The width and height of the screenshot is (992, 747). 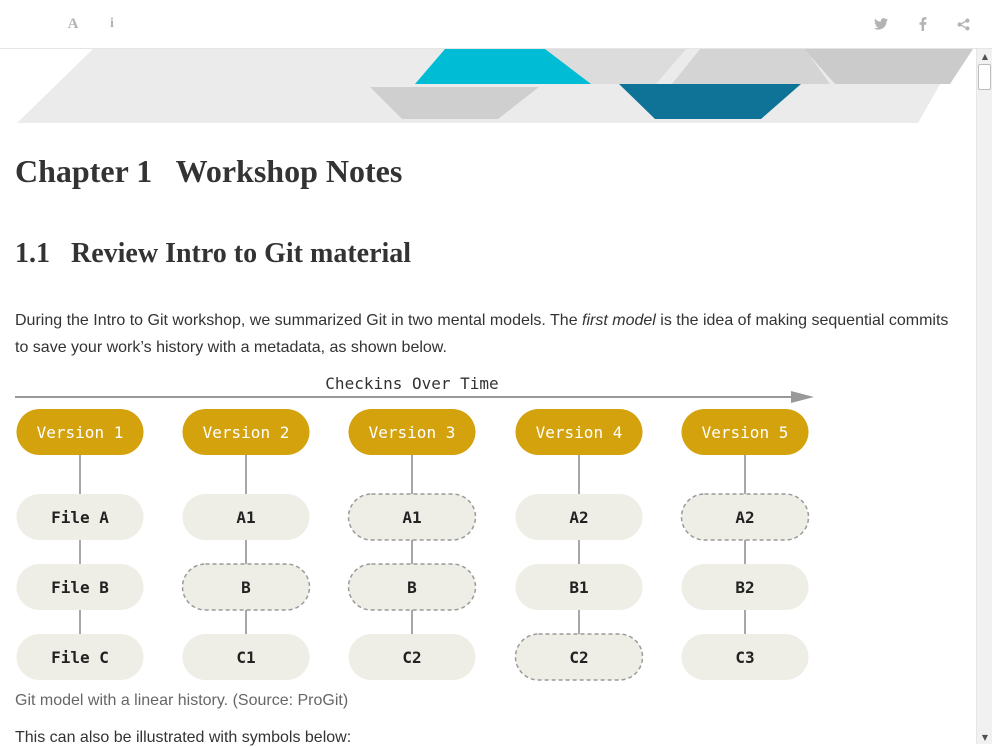 What do you see at coordinates (984, 56) in the screenshot?
I see `scroll-up-icon: ▲` at bounding box center [984, 56].